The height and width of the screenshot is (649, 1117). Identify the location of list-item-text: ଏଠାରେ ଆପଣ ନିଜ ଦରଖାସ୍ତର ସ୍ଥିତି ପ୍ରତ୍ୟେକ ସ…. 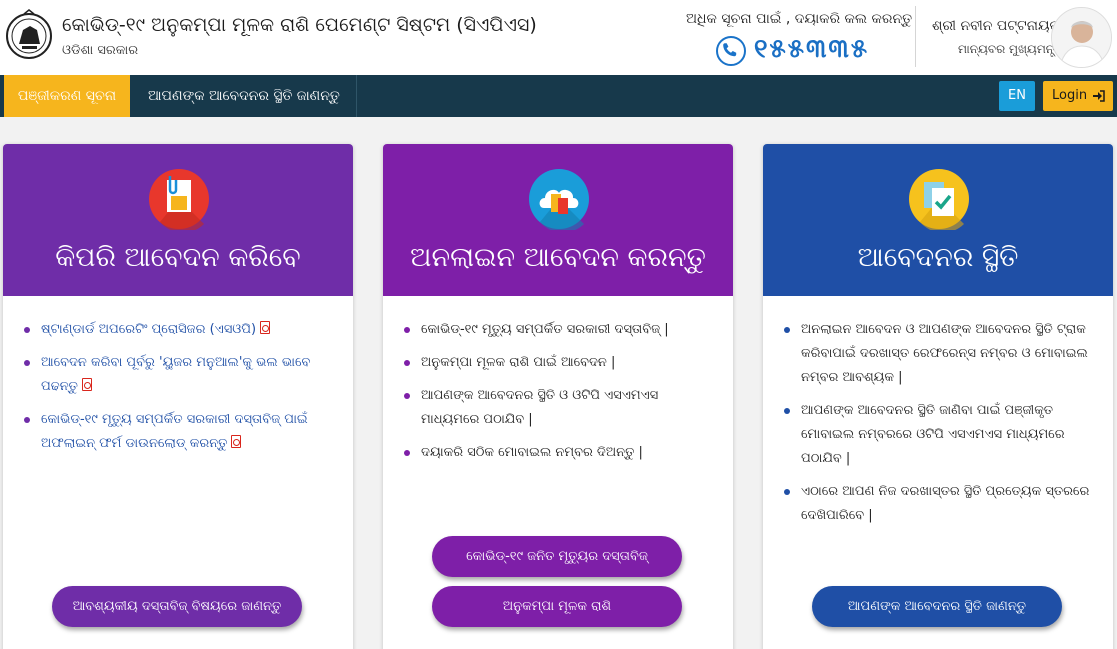
(945, 503).